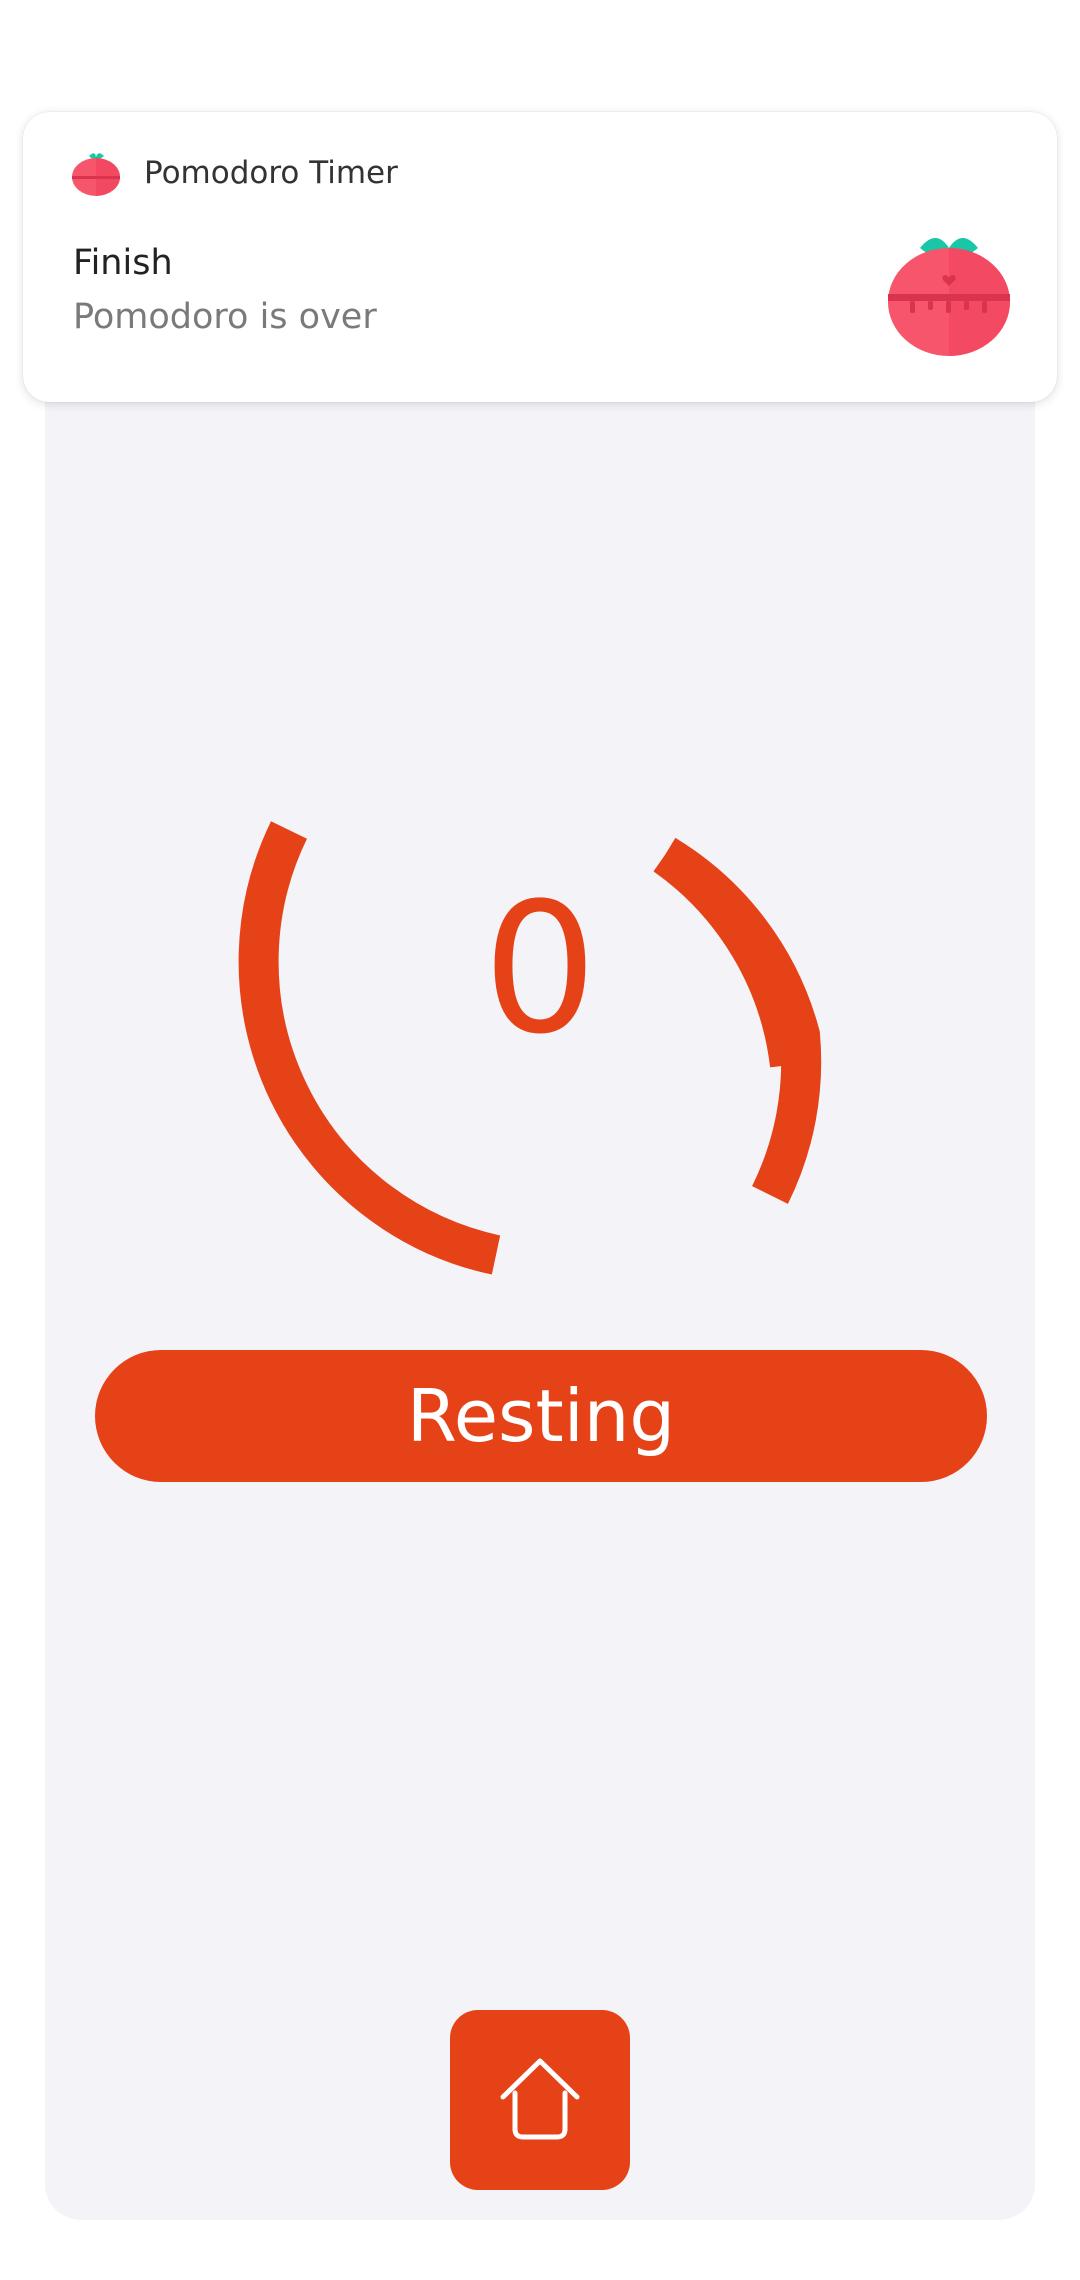 This screenshot has height=2280, width=1080. Describe the element at coordinates (225, 317) in the screenshot. I see `notification-text: Pomodoro is over` at that location.